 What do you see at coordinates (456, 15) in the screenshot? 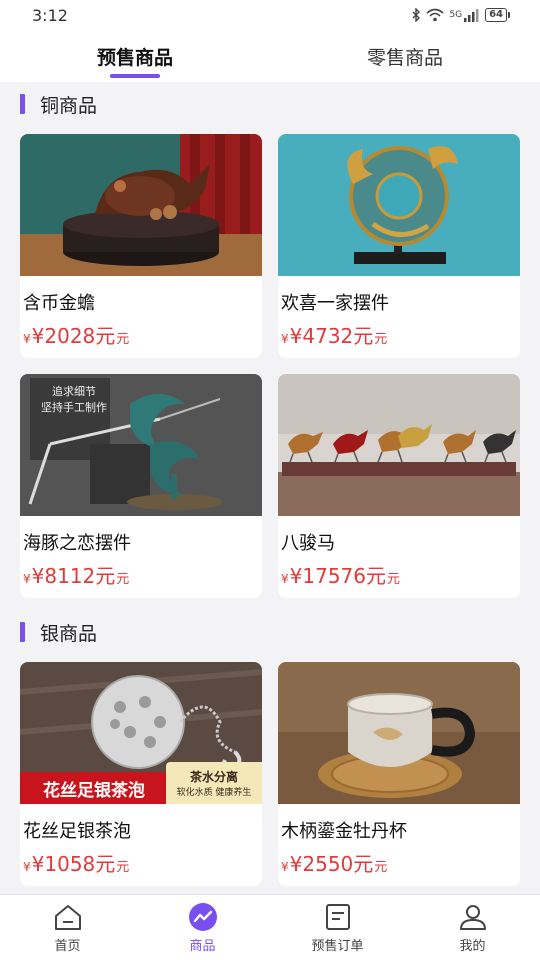
I see `network-label: 5G` at bounding box center [456, 15].